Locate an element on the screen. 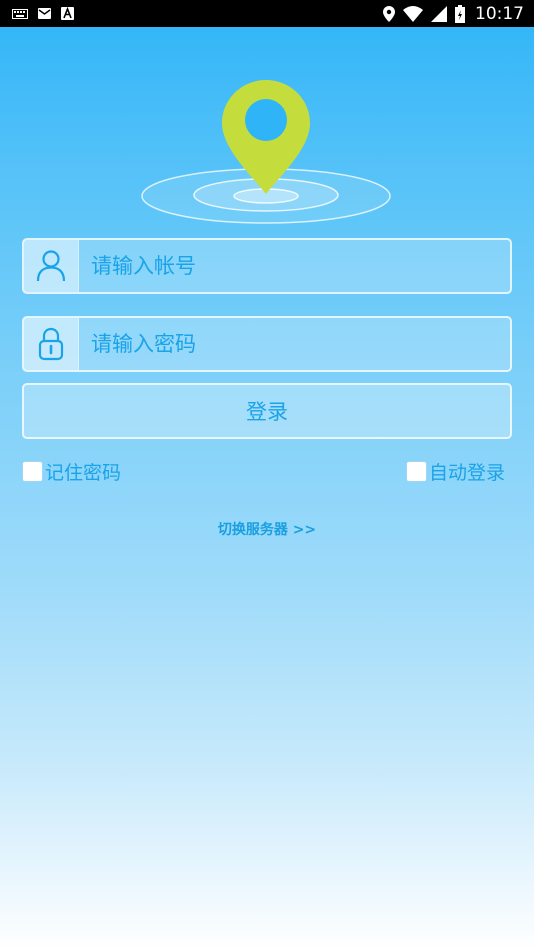 The width and height of the screenshot is (534, 950). password-input is located at coordinates (294, 344).